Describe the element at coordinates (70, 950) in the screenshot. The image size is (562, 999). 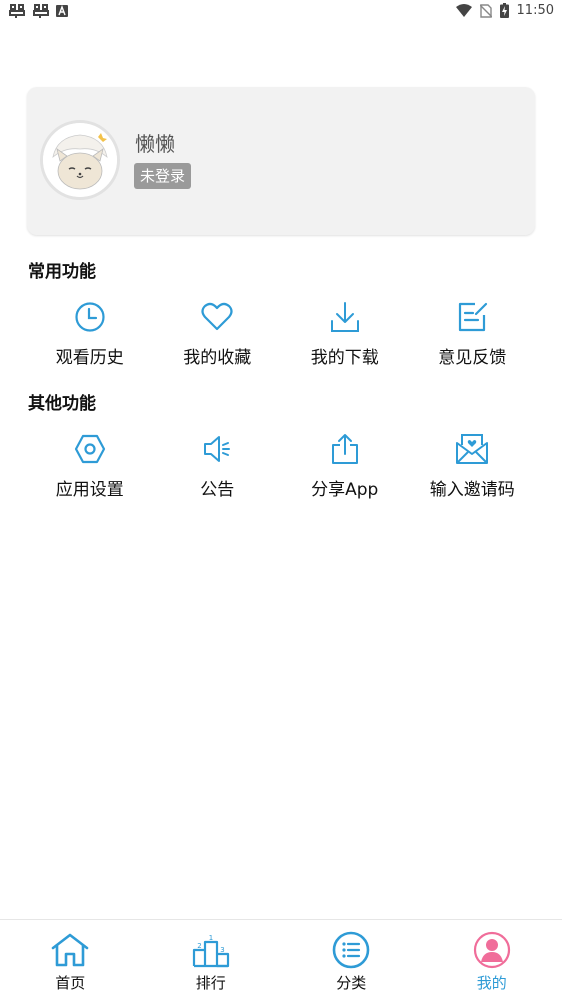
I see `home-icon` at that location.